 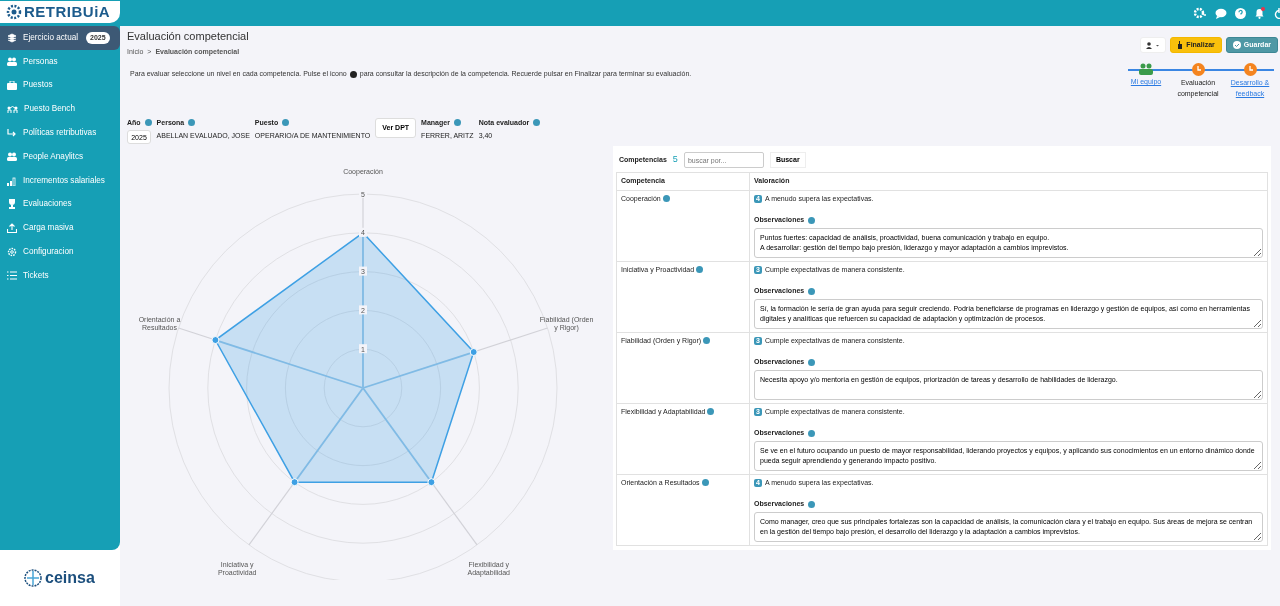 What do you see at coordinates (1276, 13) in the screenshot?
I see `power-icon` at bounding box center [1276, 13].